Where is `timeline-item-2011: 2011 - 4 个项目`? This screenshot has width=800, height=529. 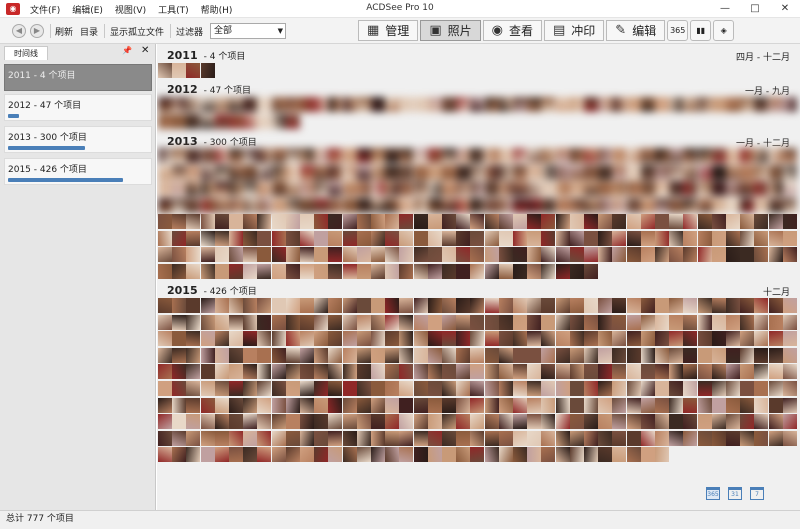 timeline-item-2011: 2011 - 4 个项目 is located at coordinates (78, 77).